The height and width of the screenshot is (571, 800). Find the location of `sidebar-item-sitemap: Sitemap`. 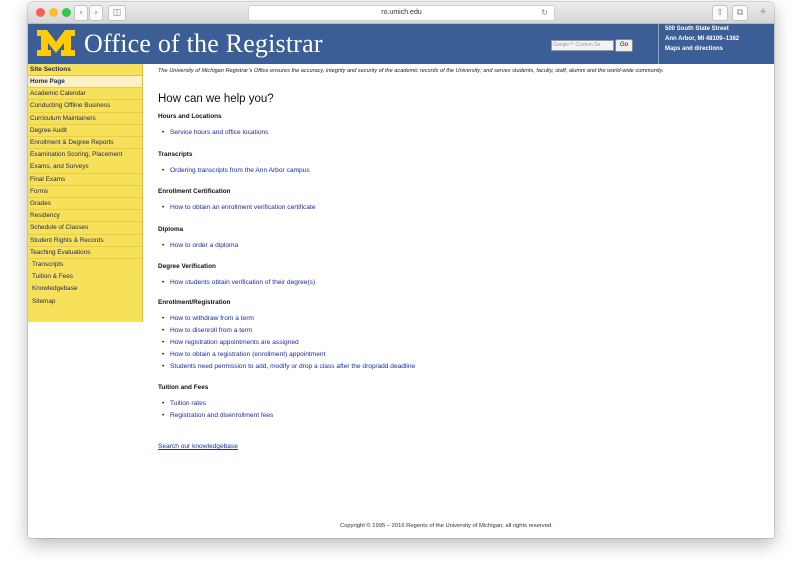

sidebar-item-sitemap: Sitemap is located at coordinates (85, 302).